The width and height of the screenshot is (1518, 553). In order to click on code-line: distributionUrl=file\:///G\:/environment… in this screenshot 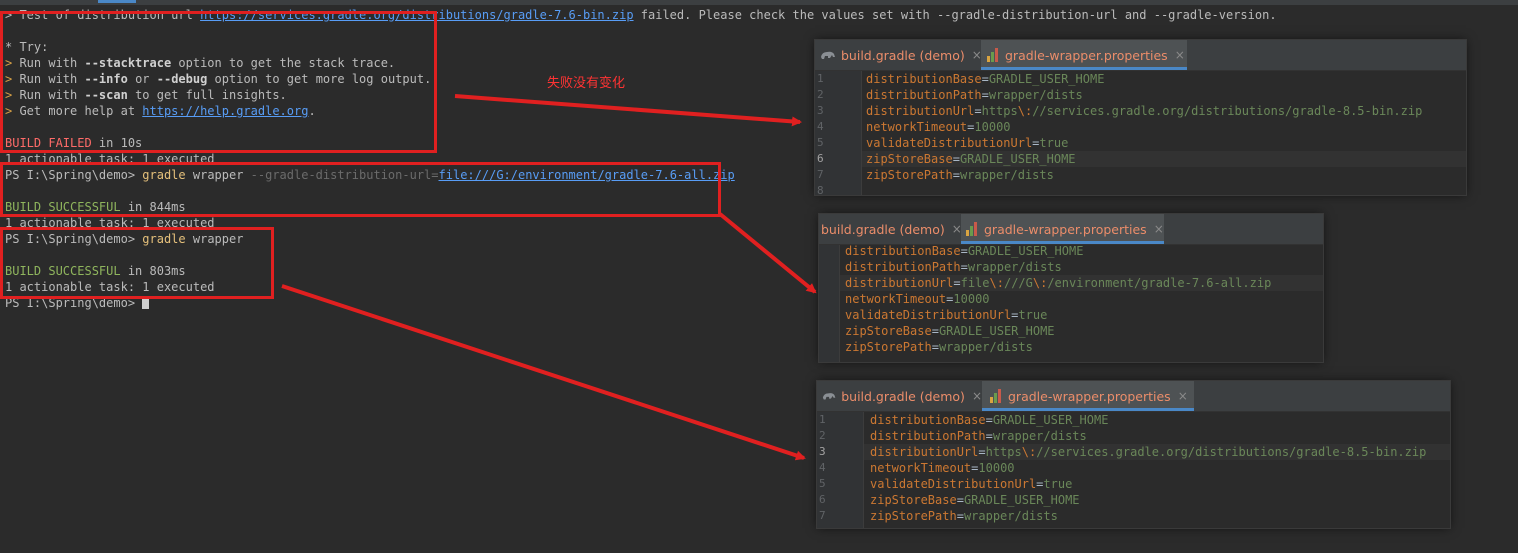, I will do `click(1058, 283)`.